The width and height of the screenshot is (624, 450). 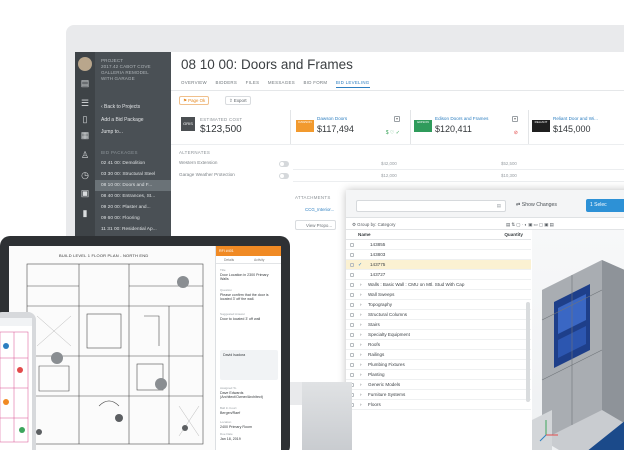 I want to click on bidder-card: DAWSON Dawson Doors $117,494 ▾ $ ♡ ✓, so click(x=352, y=127).